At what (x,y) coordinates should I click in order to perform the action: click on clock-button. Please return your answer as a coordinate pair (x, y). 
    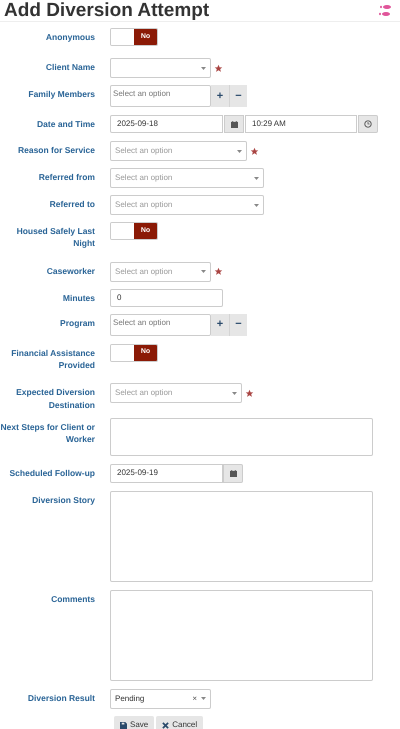
    Looking at the image, I should click on (368, 124).